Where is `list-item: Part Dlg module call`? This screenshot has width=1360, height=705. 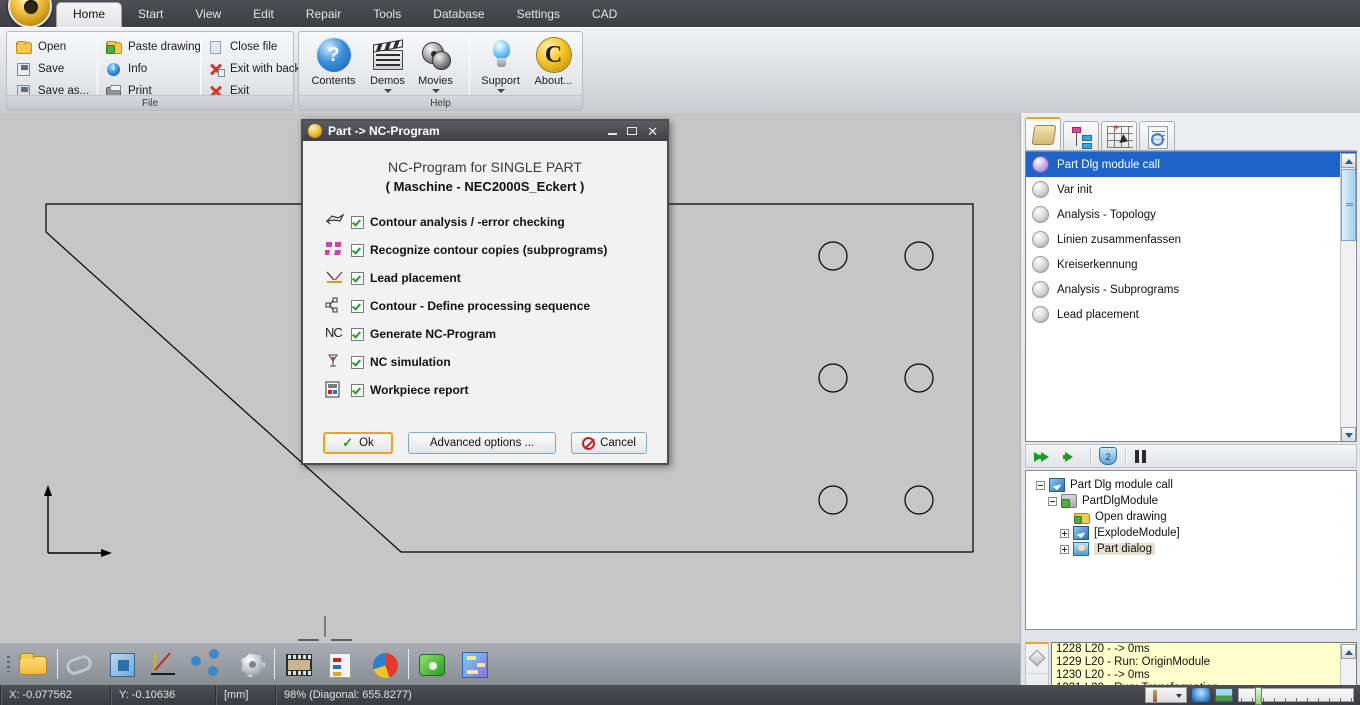
list-item: Part Dlg module call is located at coordinates (1191, 164).